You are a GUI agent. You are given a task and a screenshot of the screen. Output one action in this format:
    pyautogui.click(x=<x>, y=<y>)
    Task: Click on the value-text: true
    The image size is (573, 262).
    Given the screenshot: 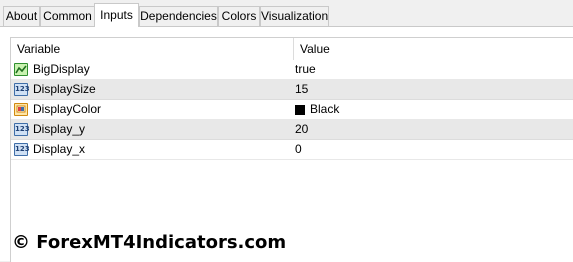 What is the action you would take?
    pyautogui.click(x=305, y=69)
    